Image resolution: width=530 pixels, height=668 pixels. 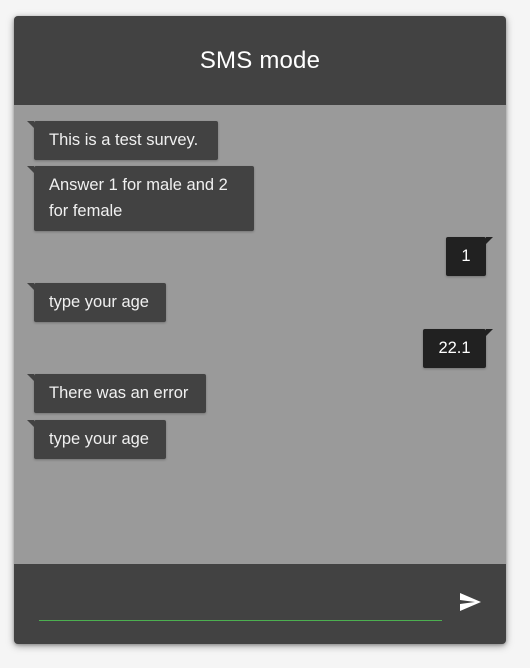 I want to click on send-icon, so click(x=470, y=602).